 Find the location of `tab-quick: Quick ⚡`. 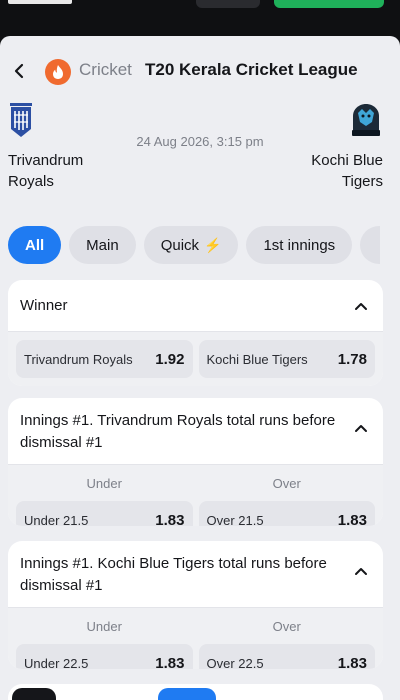

tab-quick: Quick ⚡ is located at coordinates (191, 245).